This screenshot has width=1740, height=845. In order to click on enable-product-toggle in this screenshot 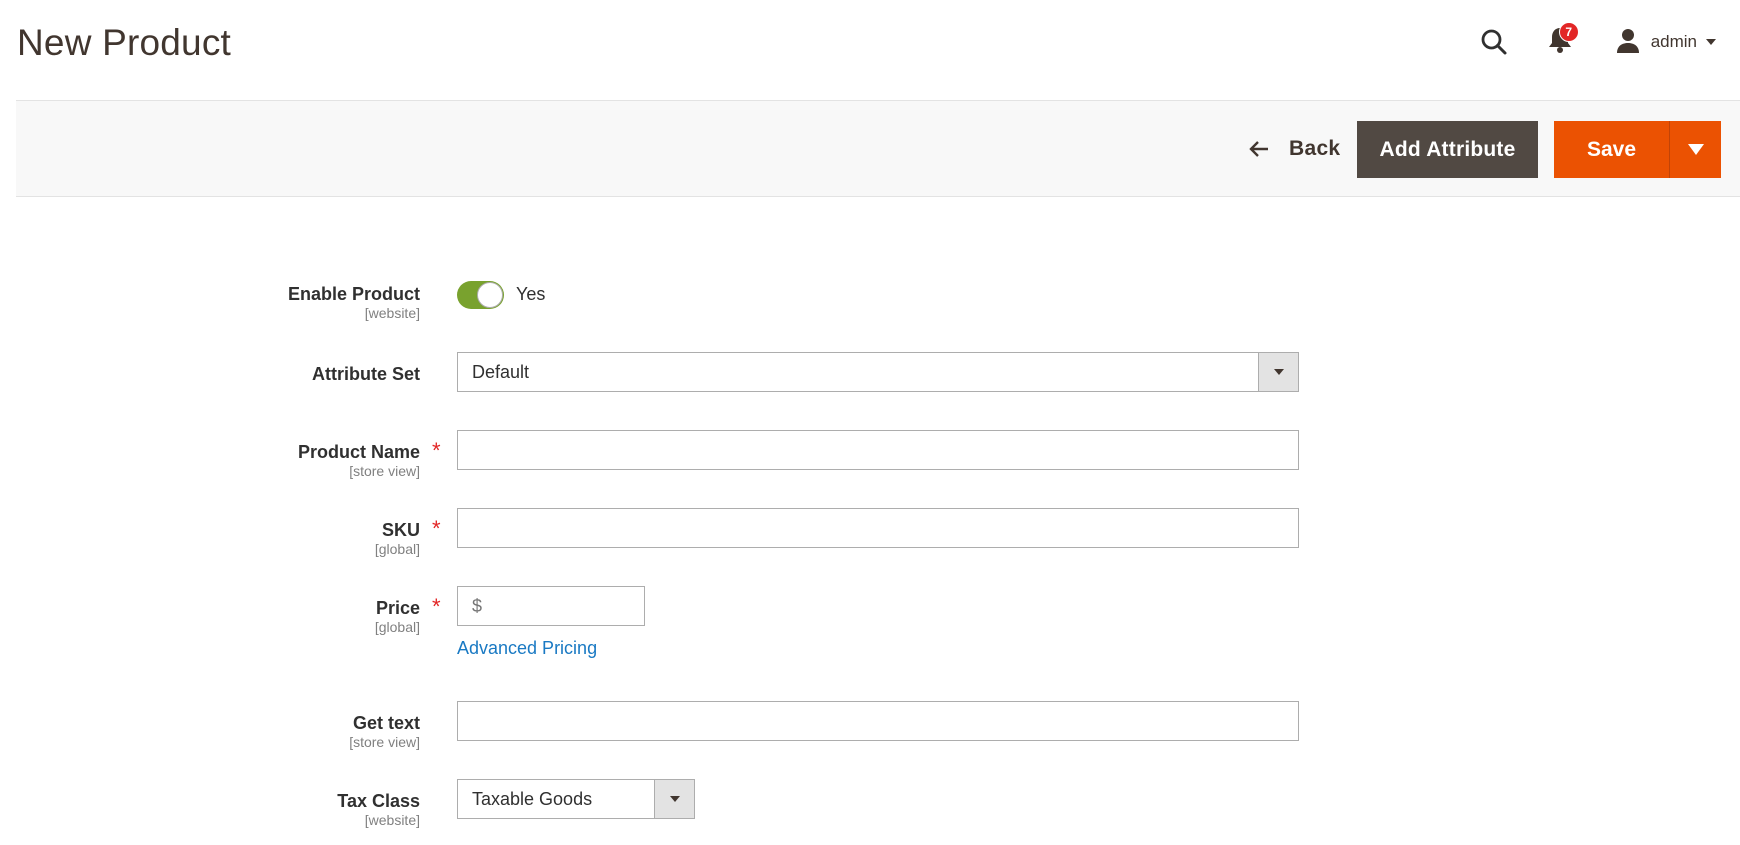, I will do `click(480, 295)`.